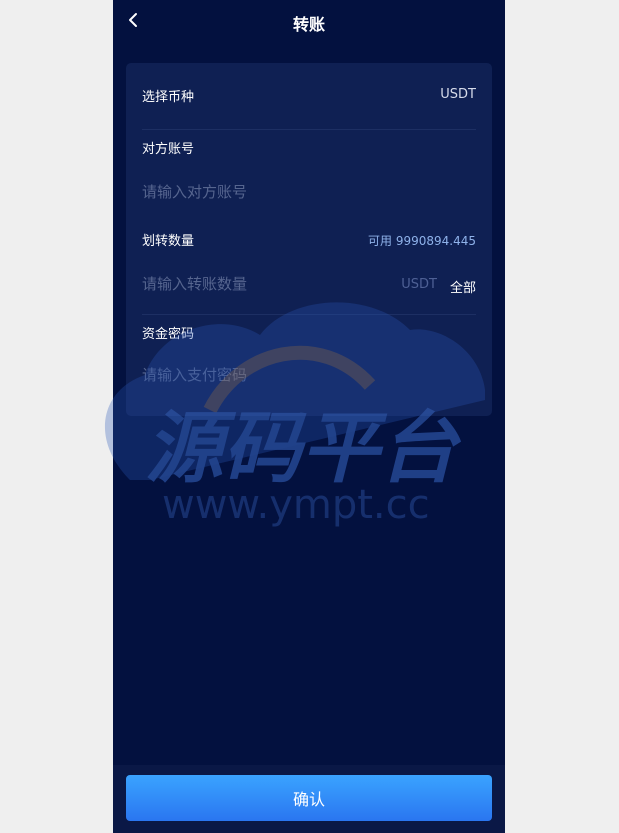 The width and height of the screenshot is (619, 833). Describe the element at coordinates (463, 286) in the screenshot. I see `all-amount-button: 全部` at that location.